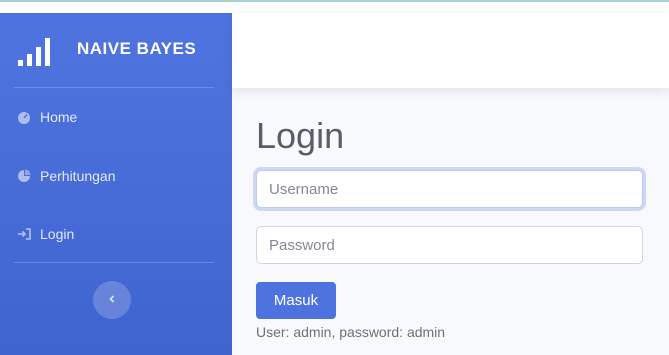 This screenshot has width=669, height=355. Describe the element at coordinates (351, 332) in the screenshot. I see `credentials-hint: User: admin, password: admin` at that location.